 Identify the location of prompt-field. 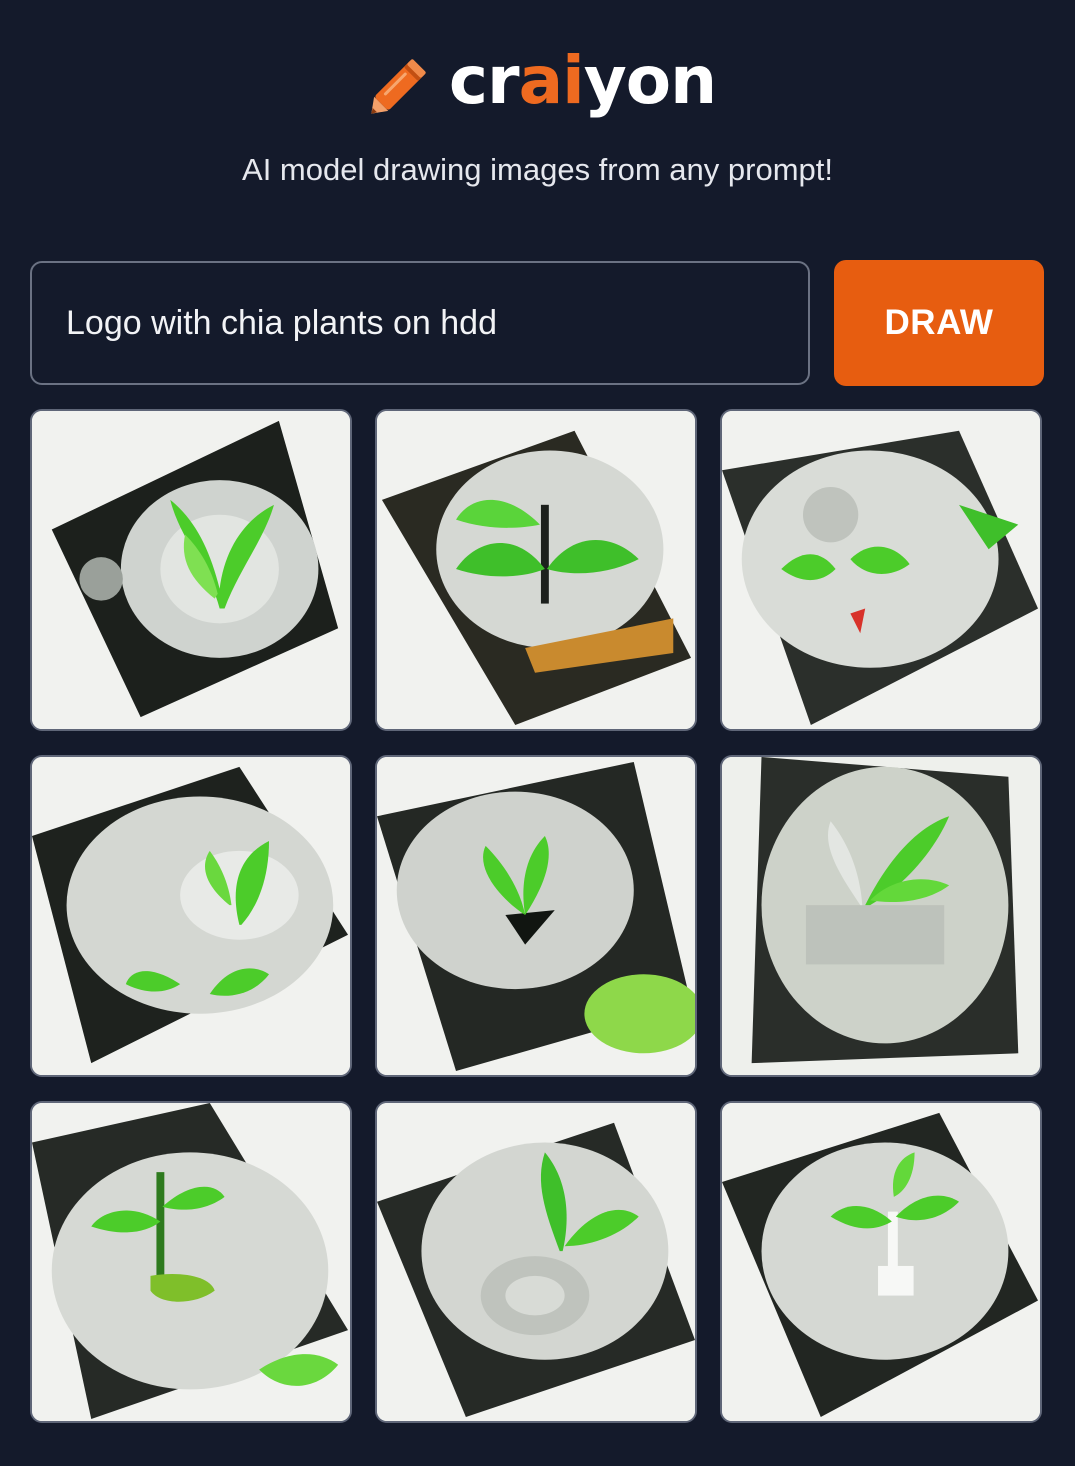
(420, 323).